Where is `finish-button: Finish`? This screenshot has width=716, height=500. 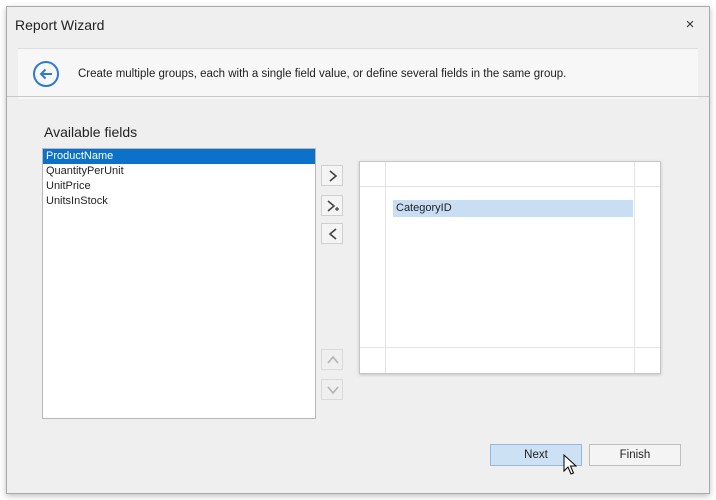 finish-button: Finish is located at coordinates (635, 455).